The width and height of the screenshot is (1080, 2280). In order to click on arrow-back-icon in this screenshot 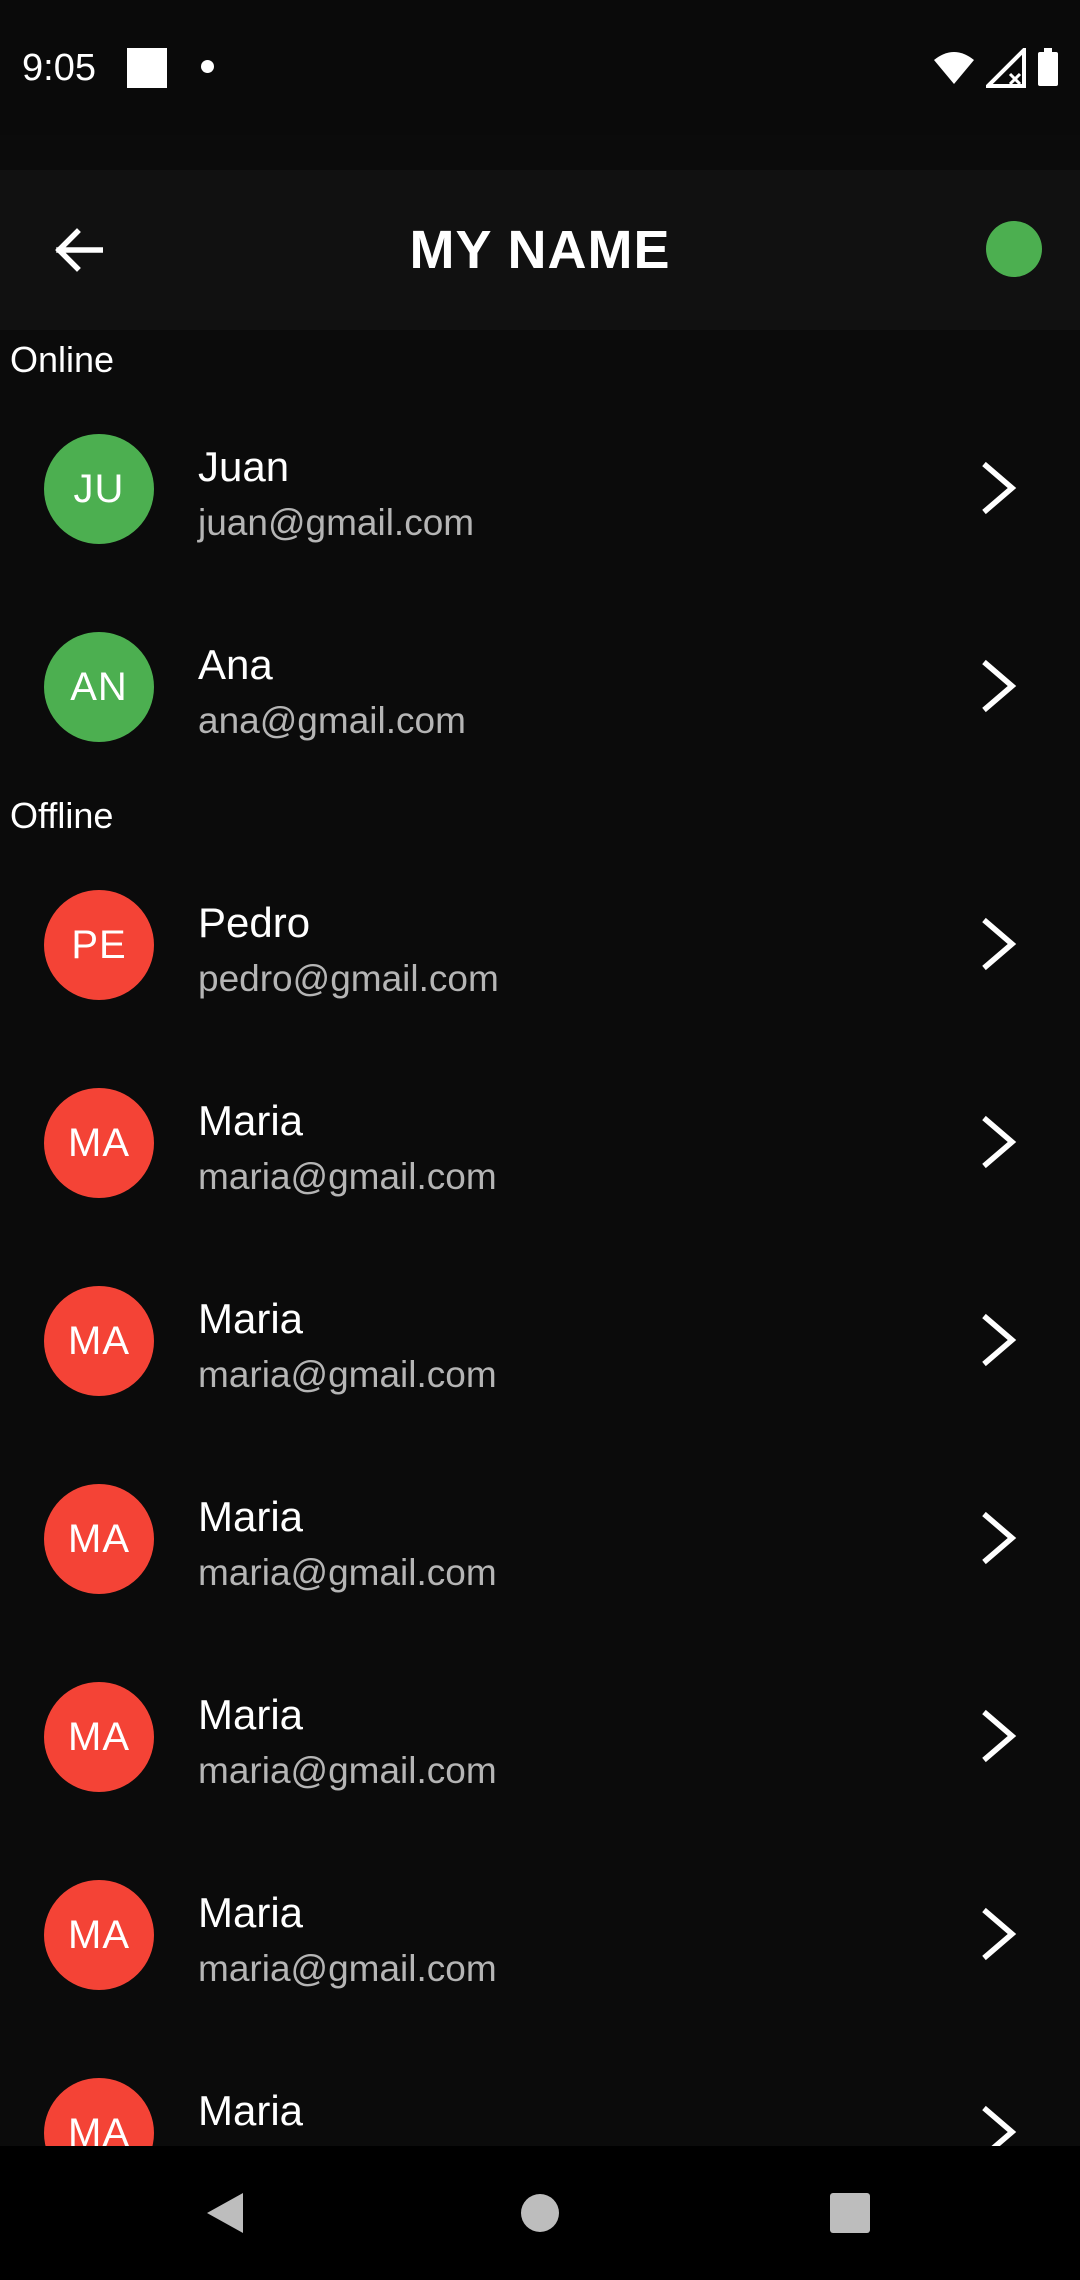, I will do `click(79, 250)`.